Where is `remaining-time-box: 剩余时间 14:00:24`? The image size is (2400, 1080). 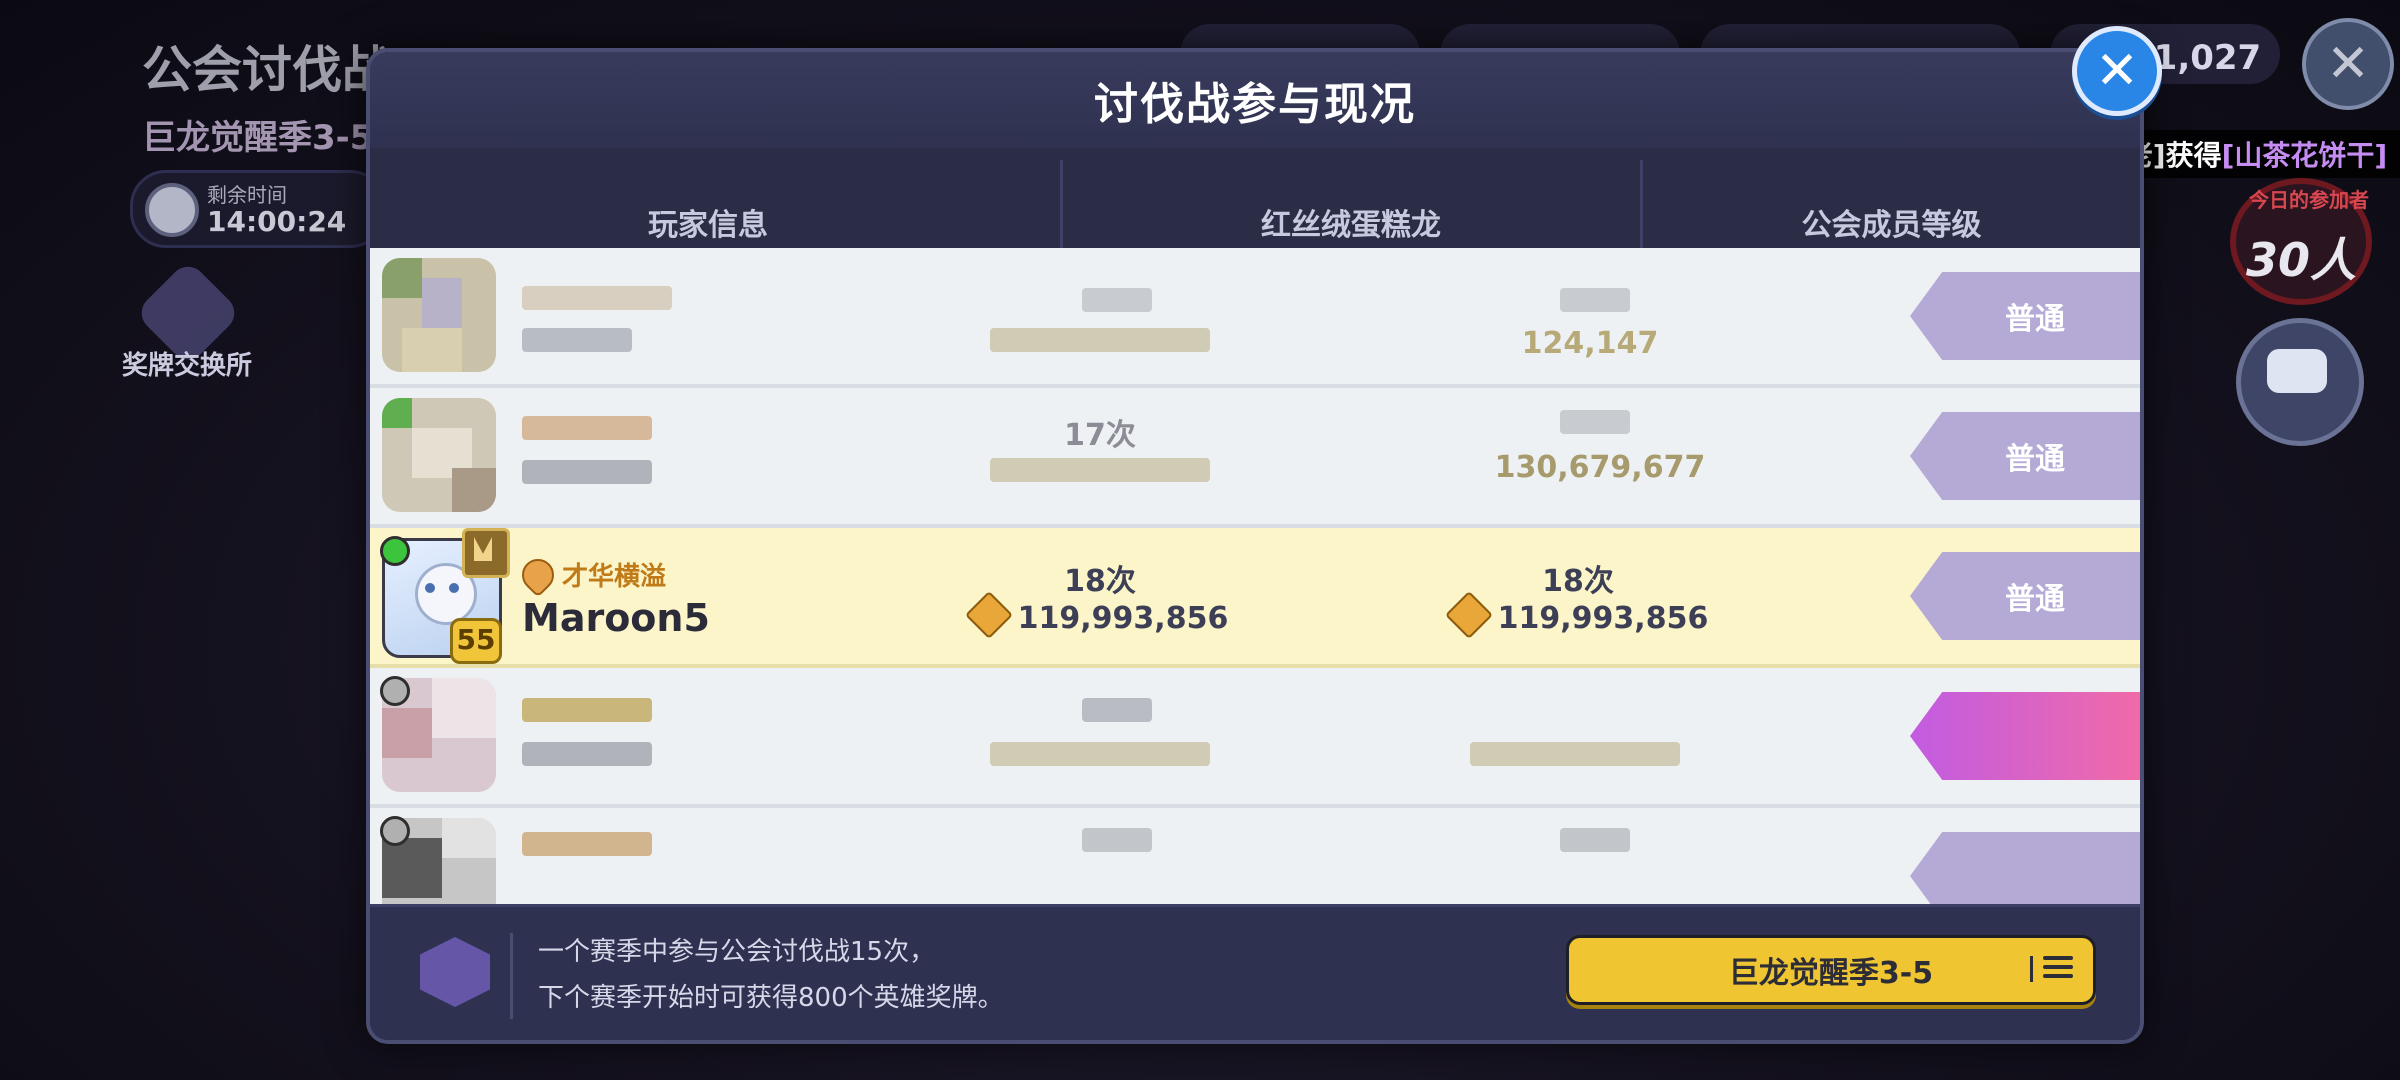
remaining-time-box: 剩余时间 14:00:24 is located at coordinates (258, 209).